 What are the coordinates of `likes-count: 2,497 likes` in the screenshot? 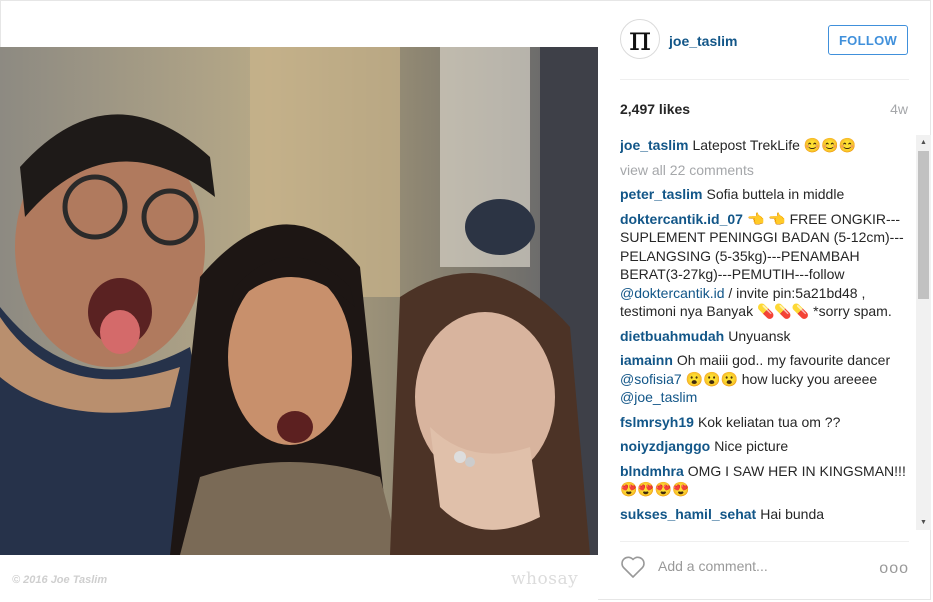 It's located at (655, 109).